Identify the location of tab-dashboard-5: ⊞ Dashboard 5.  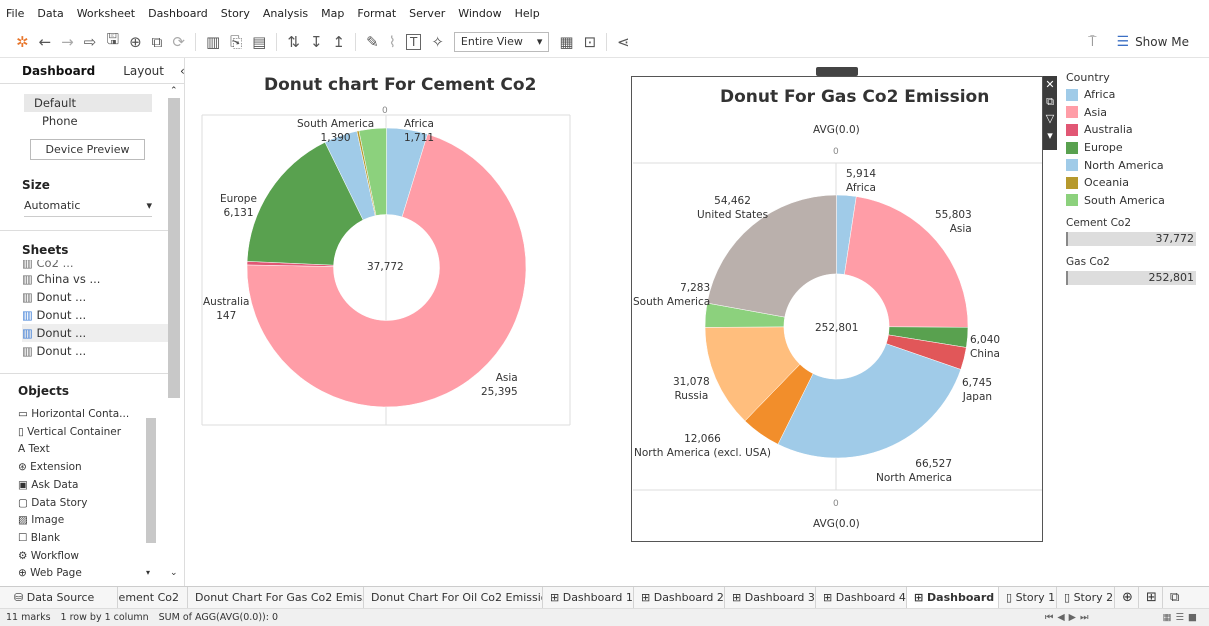
(953, 597).